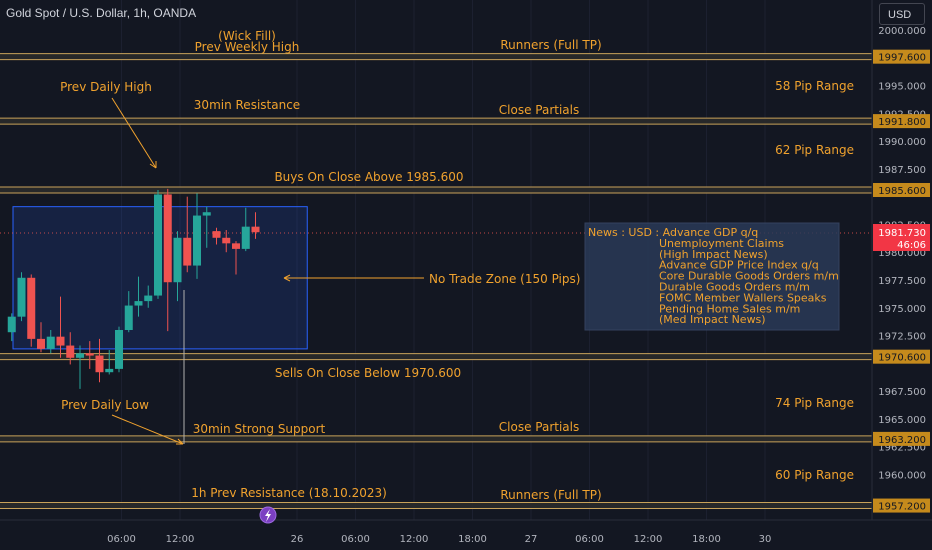  What do you see at coordinates (101, 13) in the screenshot?
I see `symbol-title: Gold Spot / U.S. Dollar, 1h, OANDA` at bounding box center [101, 13].